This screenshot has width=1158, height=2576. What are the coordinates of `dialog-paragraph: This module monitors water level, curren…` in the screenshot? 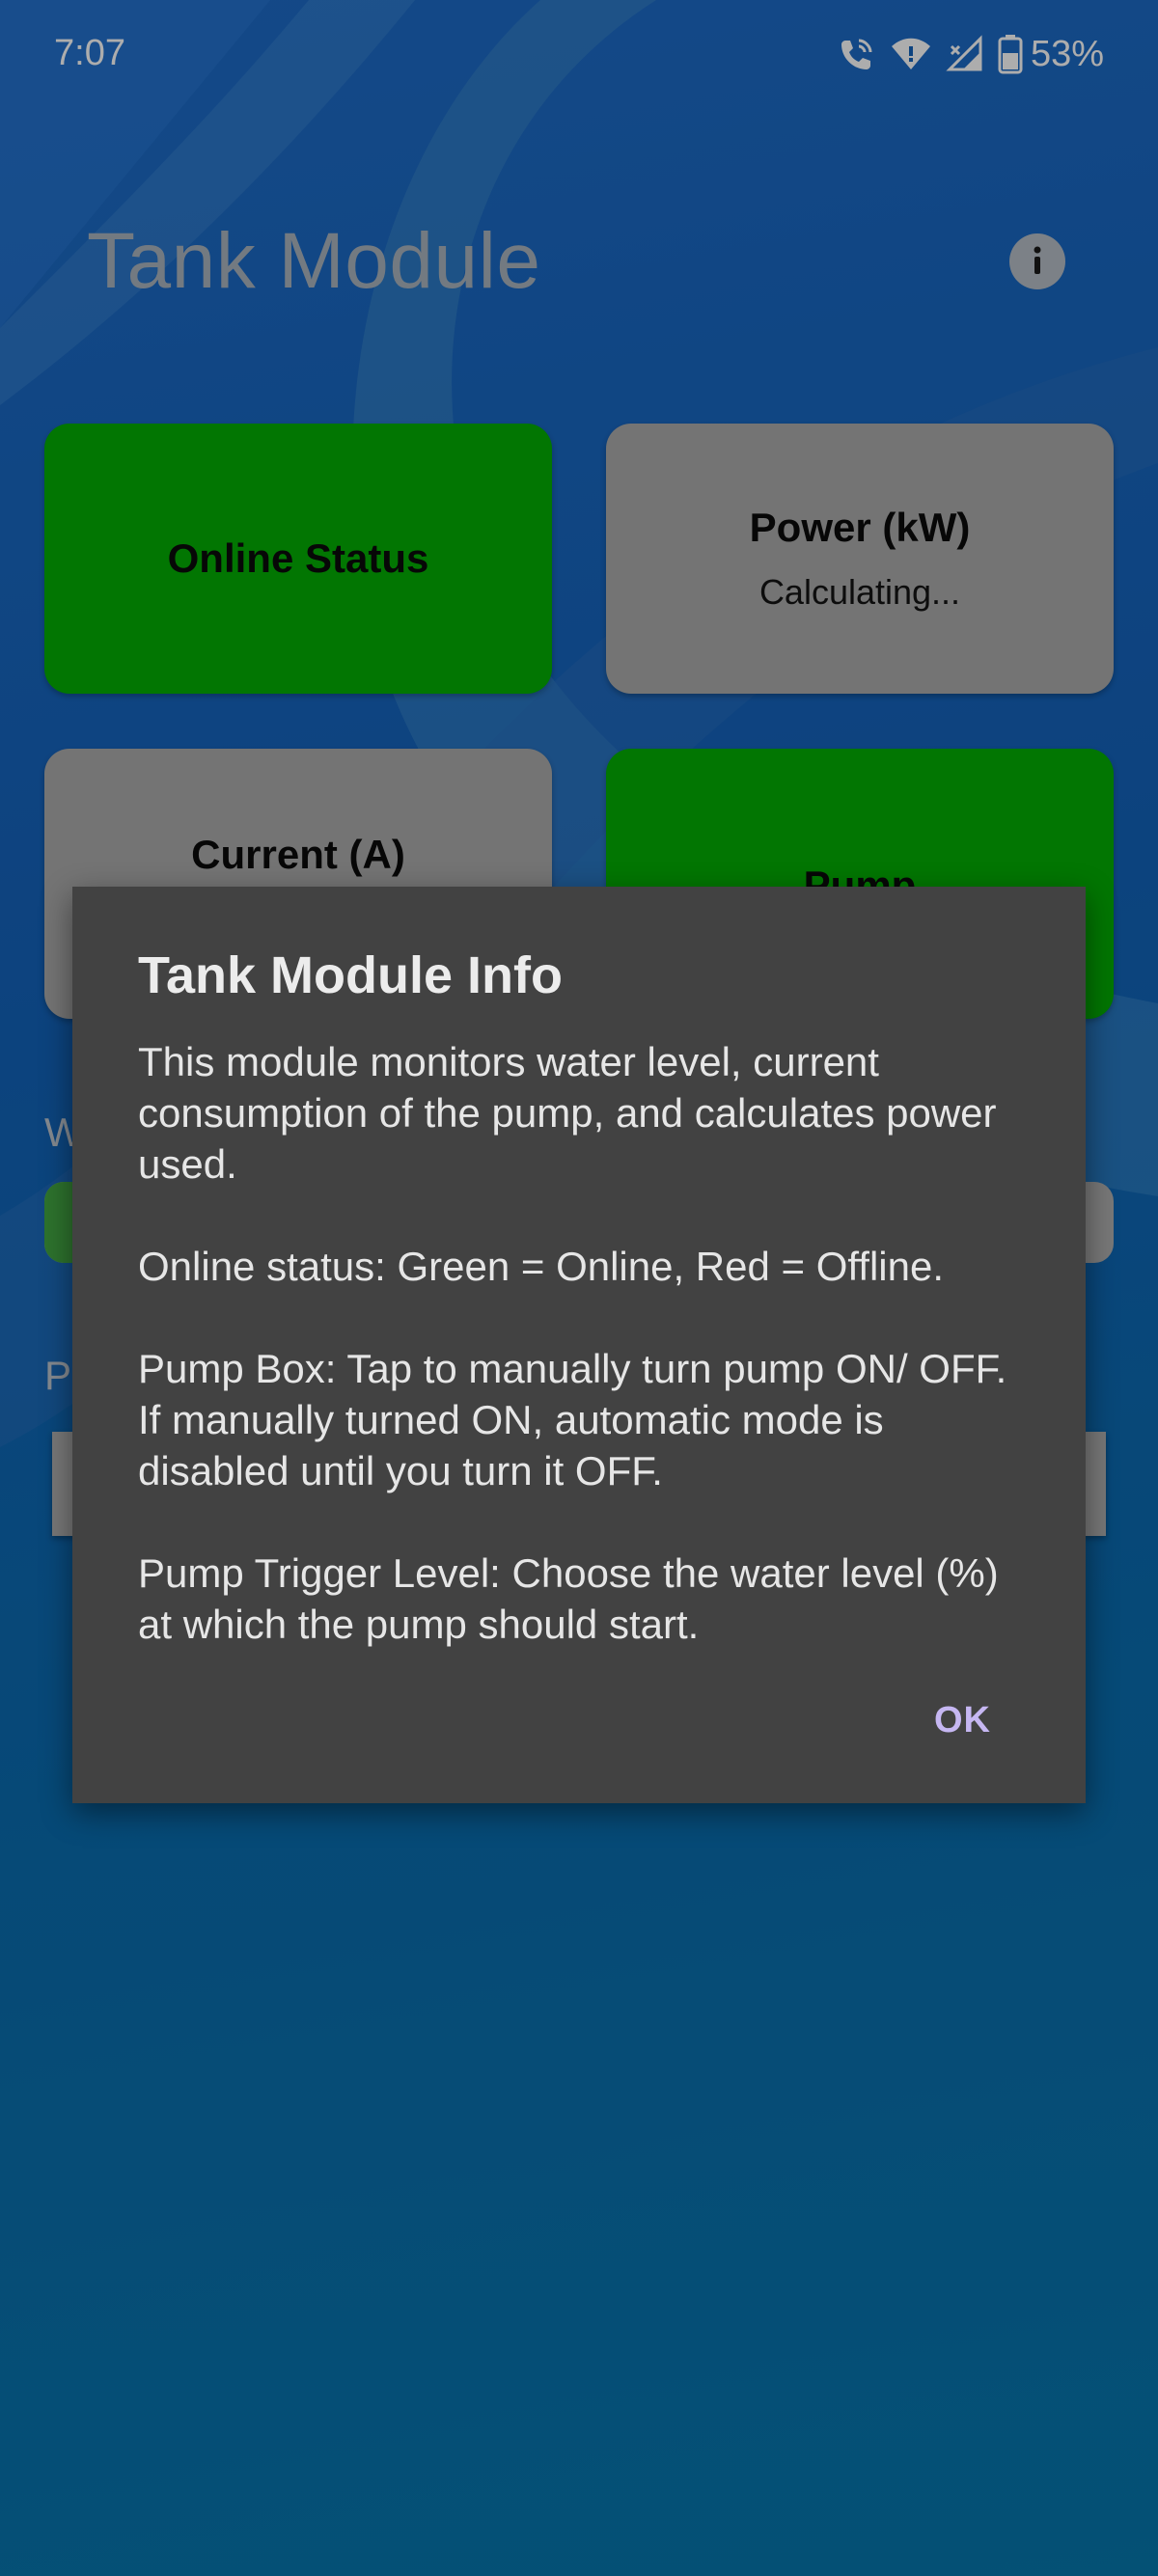 It's located at (567, 1112).